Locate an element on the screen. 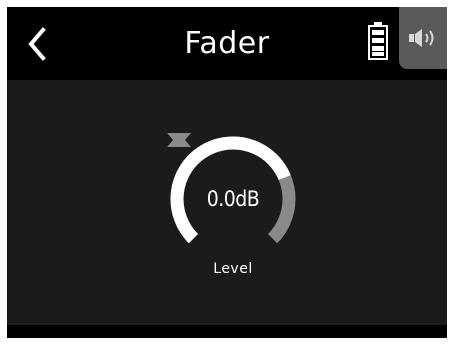 Image resolution: width=454 pixels, height=345 pixels. footer-bar is located at coordinates (227, 331).